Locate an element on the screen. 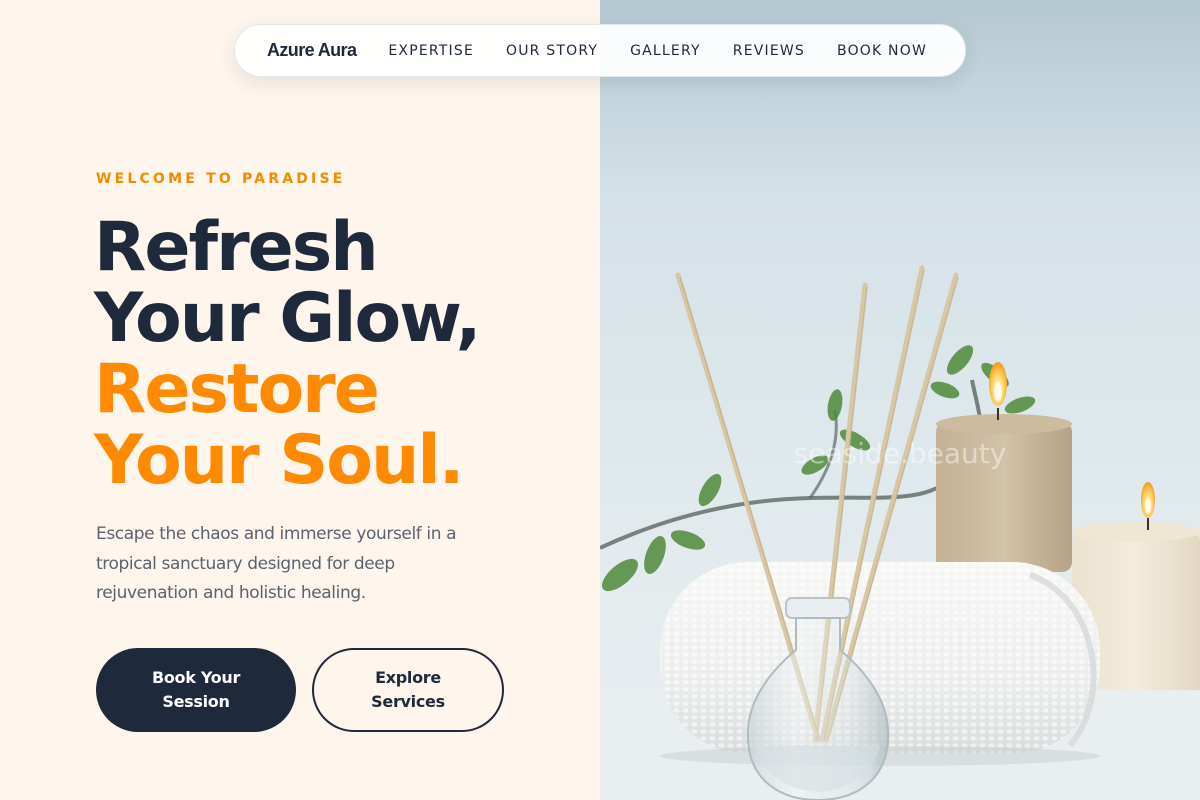 This screenshot has height=800, width=1200. hero-eyebrow: WELCOME TO PARADISE is located at coordinates (221, 179).